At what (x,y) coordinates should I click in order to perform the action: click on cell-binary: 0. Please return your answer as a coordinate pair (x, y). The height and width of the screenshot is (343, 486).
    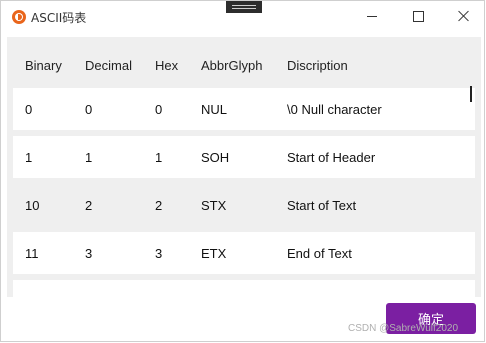
    Looking at the image, I should click on (29, 109).